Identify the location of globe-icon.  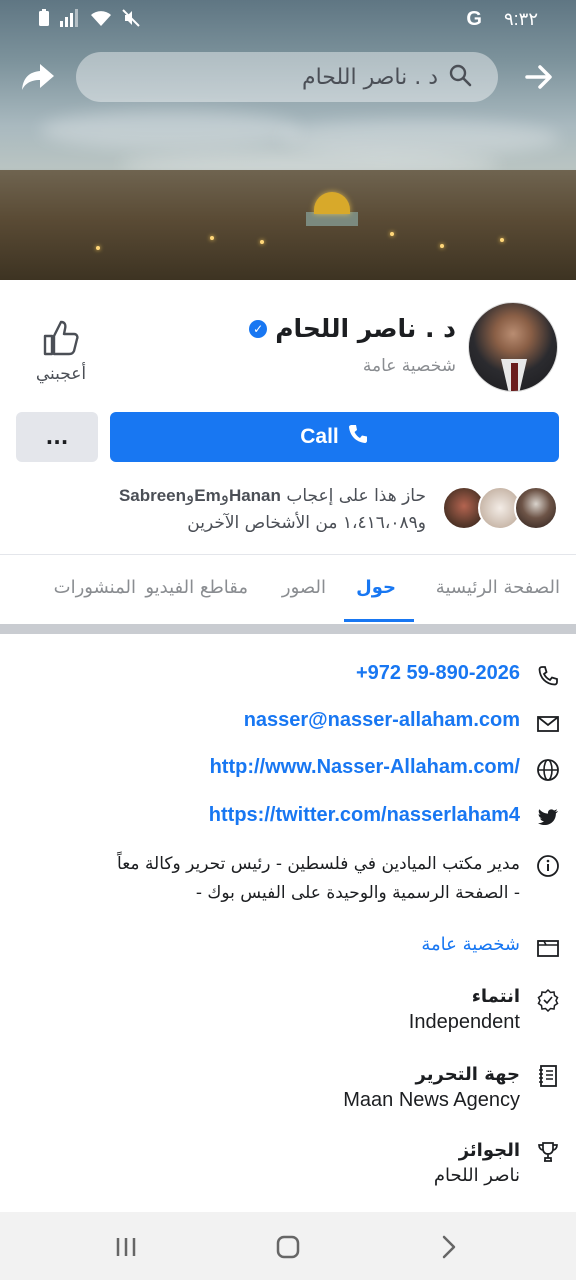
(548, 770).